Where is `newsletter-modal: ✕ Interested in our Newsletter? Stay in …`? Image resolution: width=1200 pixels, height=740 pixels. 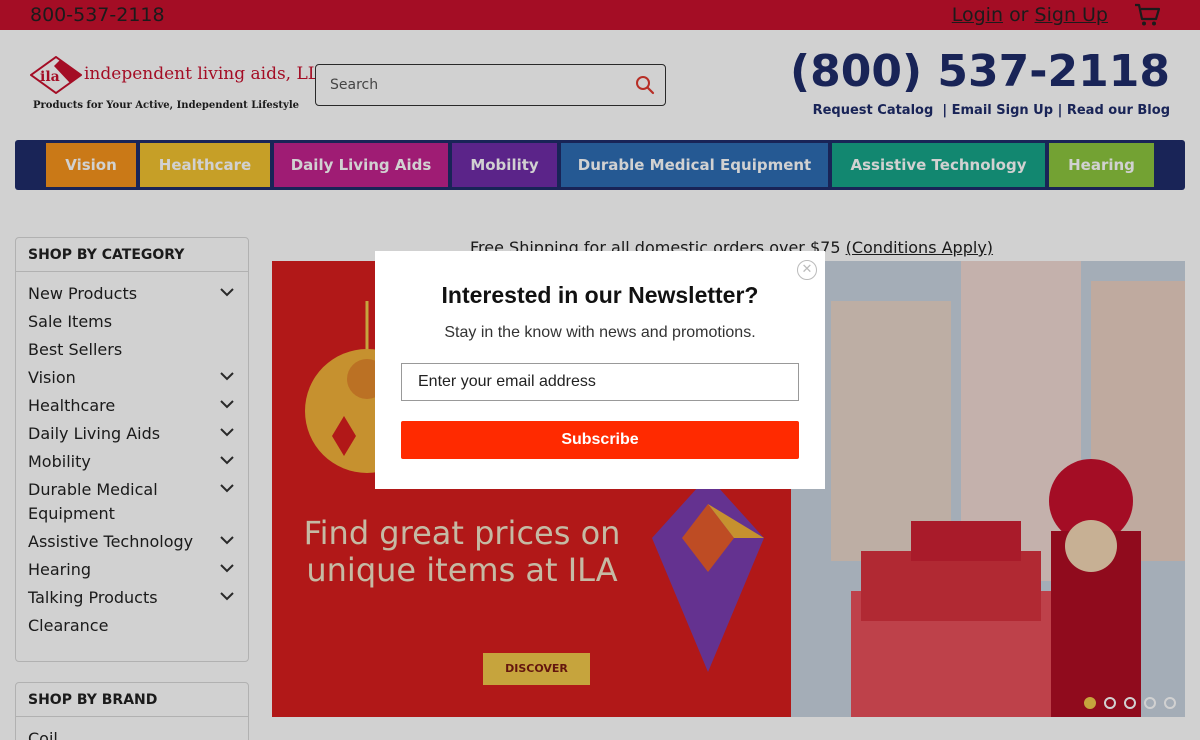
newsletter-modal: ✕ Interested in our Newsletter? Stay in … is located at coordinates (600, 370).